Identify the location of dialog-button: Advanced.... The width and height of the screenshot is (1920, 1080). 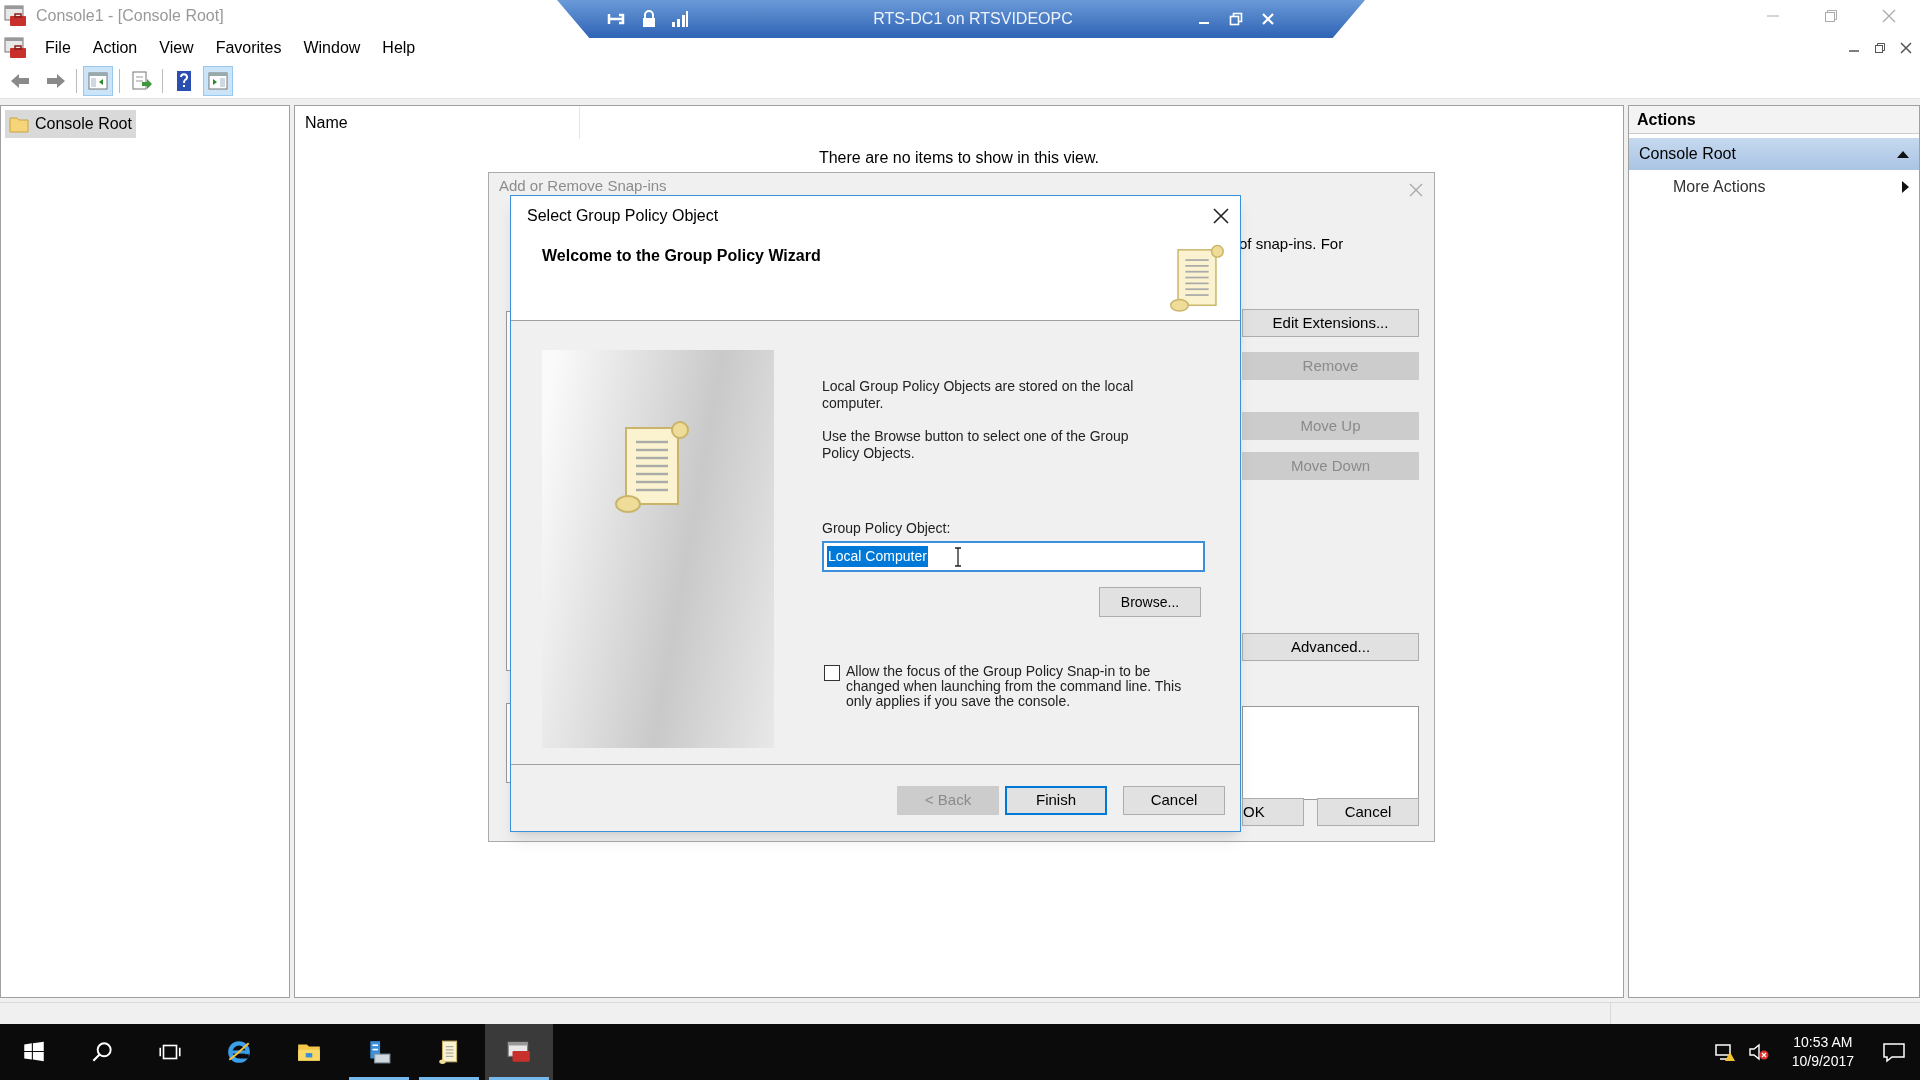
(1330, 647).